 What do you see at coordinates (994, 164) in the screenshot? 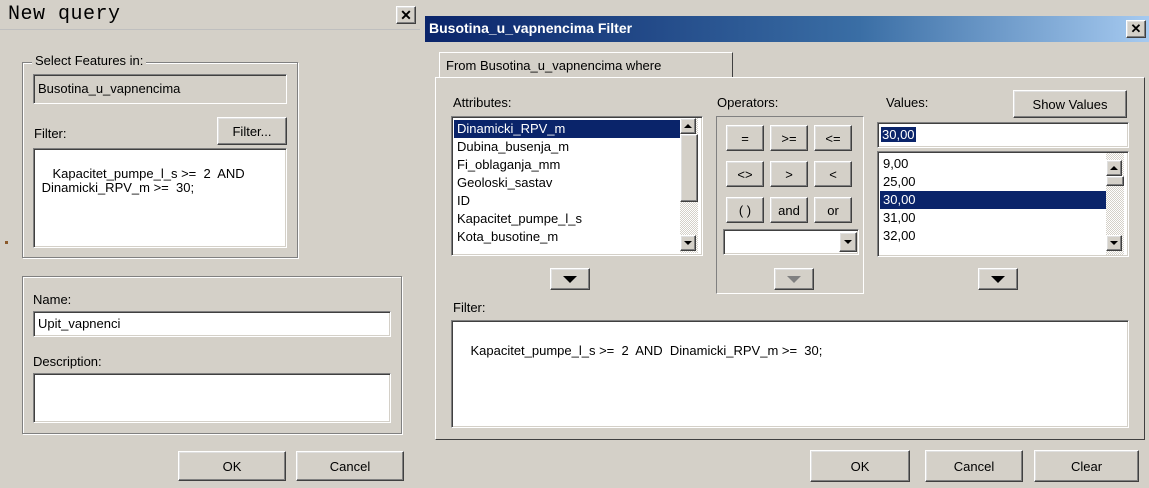
I see `value-item: 9,00` at bounding box center [994, 164].